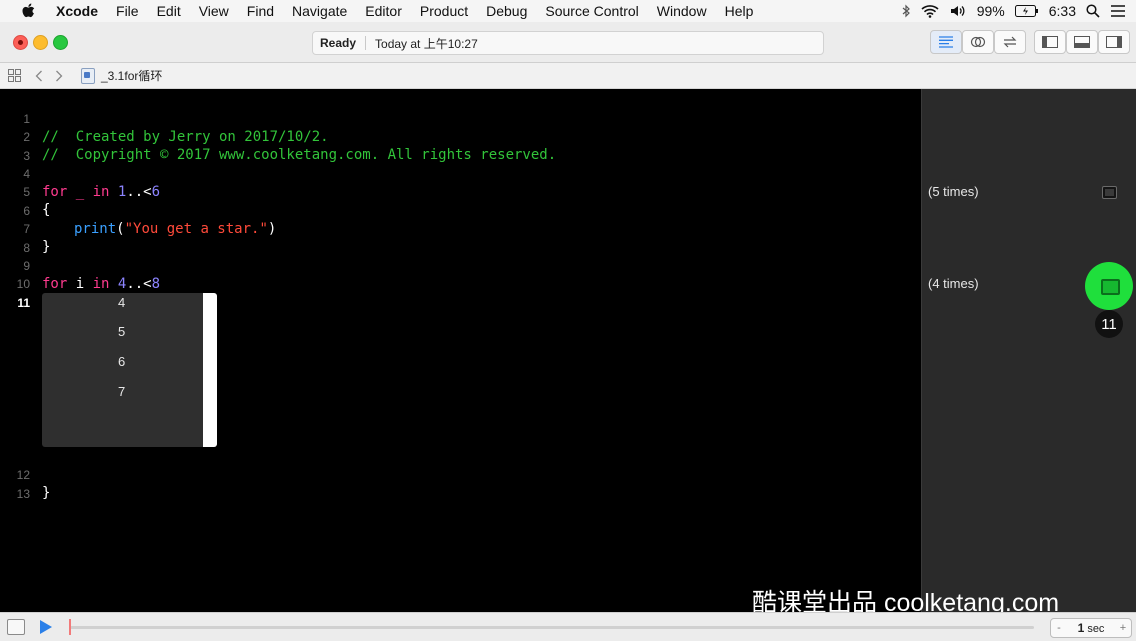 The height and width of the screenshot is (641, 1136). I want to click on assistant-editor-button, so click(978, 42).